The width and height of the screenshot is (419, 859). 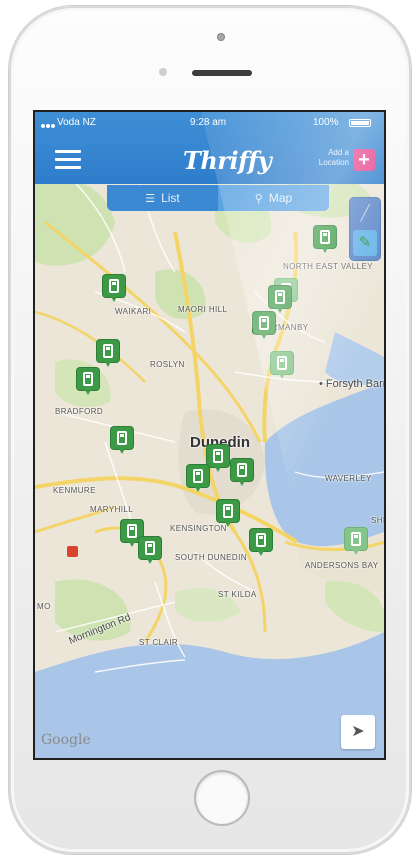 I want to click on label-maori-hill: MAORI HILL, so click(x=203, y=309).